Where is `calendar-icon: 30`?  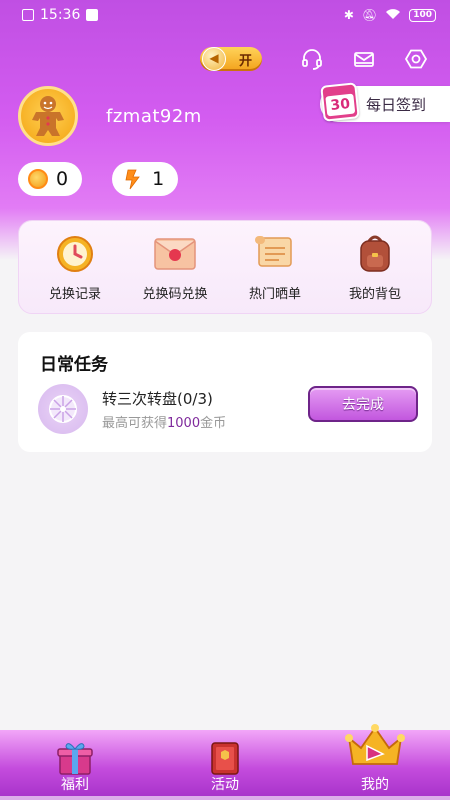
calendar-icon: 30 is located at coordinates (340, 102).